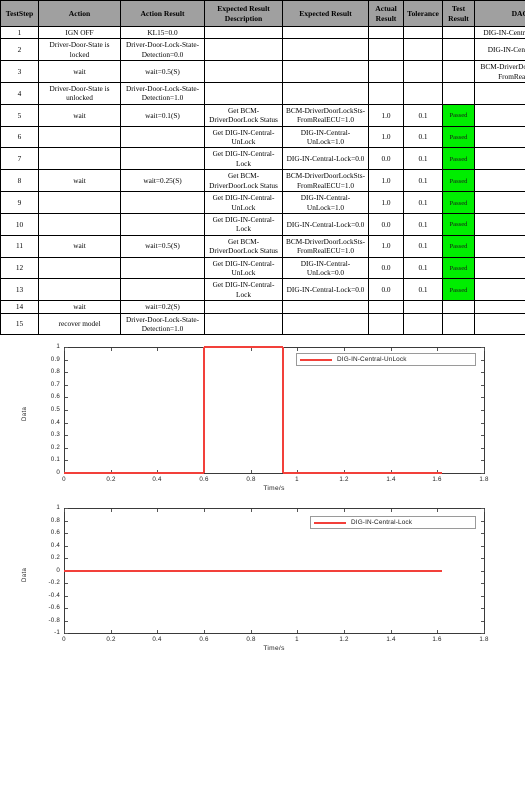 This screenshot has height=797, width=525. Describe the element at coordinates (79, 324) in the screenshot. I see `cell-action: recover model` at that location.